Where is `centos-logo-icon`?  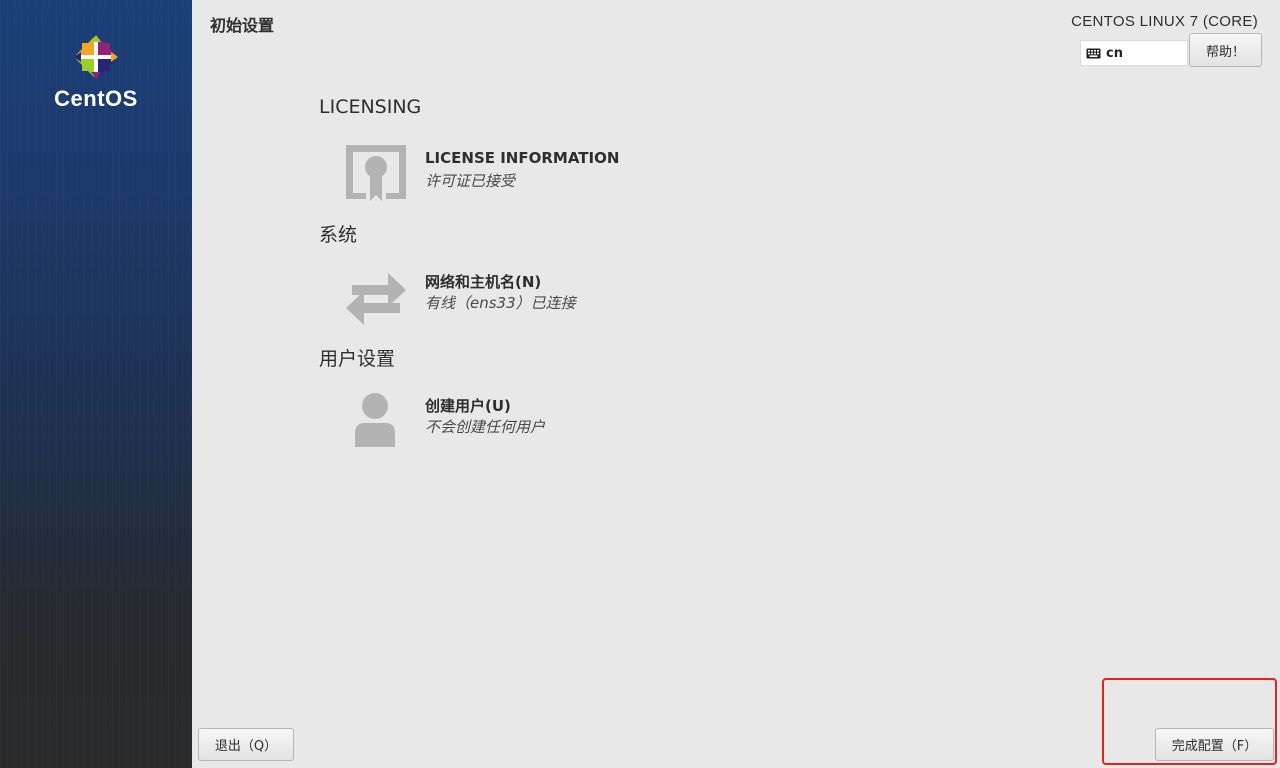 centos-logo-icon is located at coordinates (96, 57).